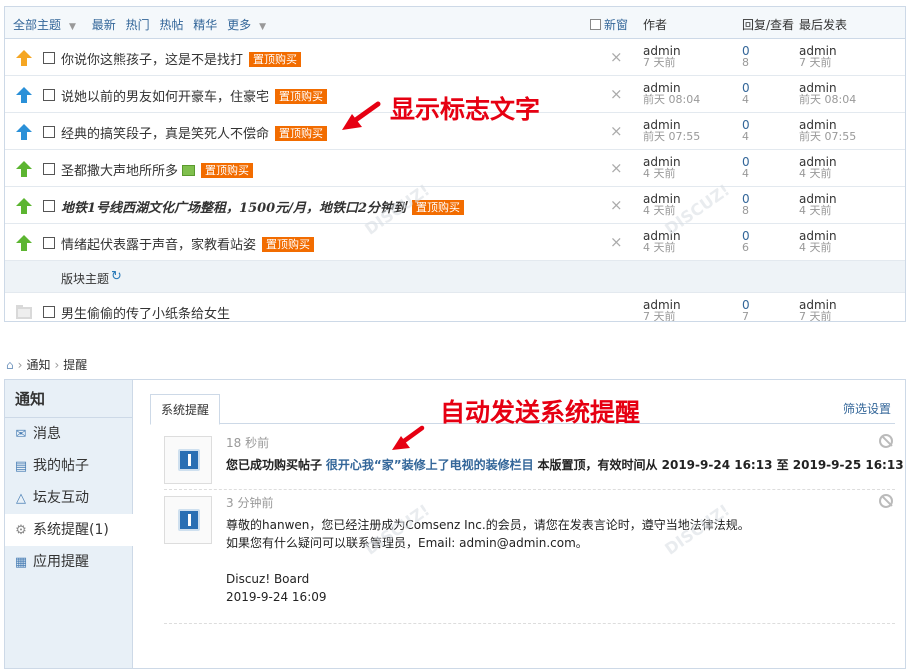 The image size is (910, 672). Describe the element at coordinates (595, 24) in the screenshot. I see `checkbox` at that location.